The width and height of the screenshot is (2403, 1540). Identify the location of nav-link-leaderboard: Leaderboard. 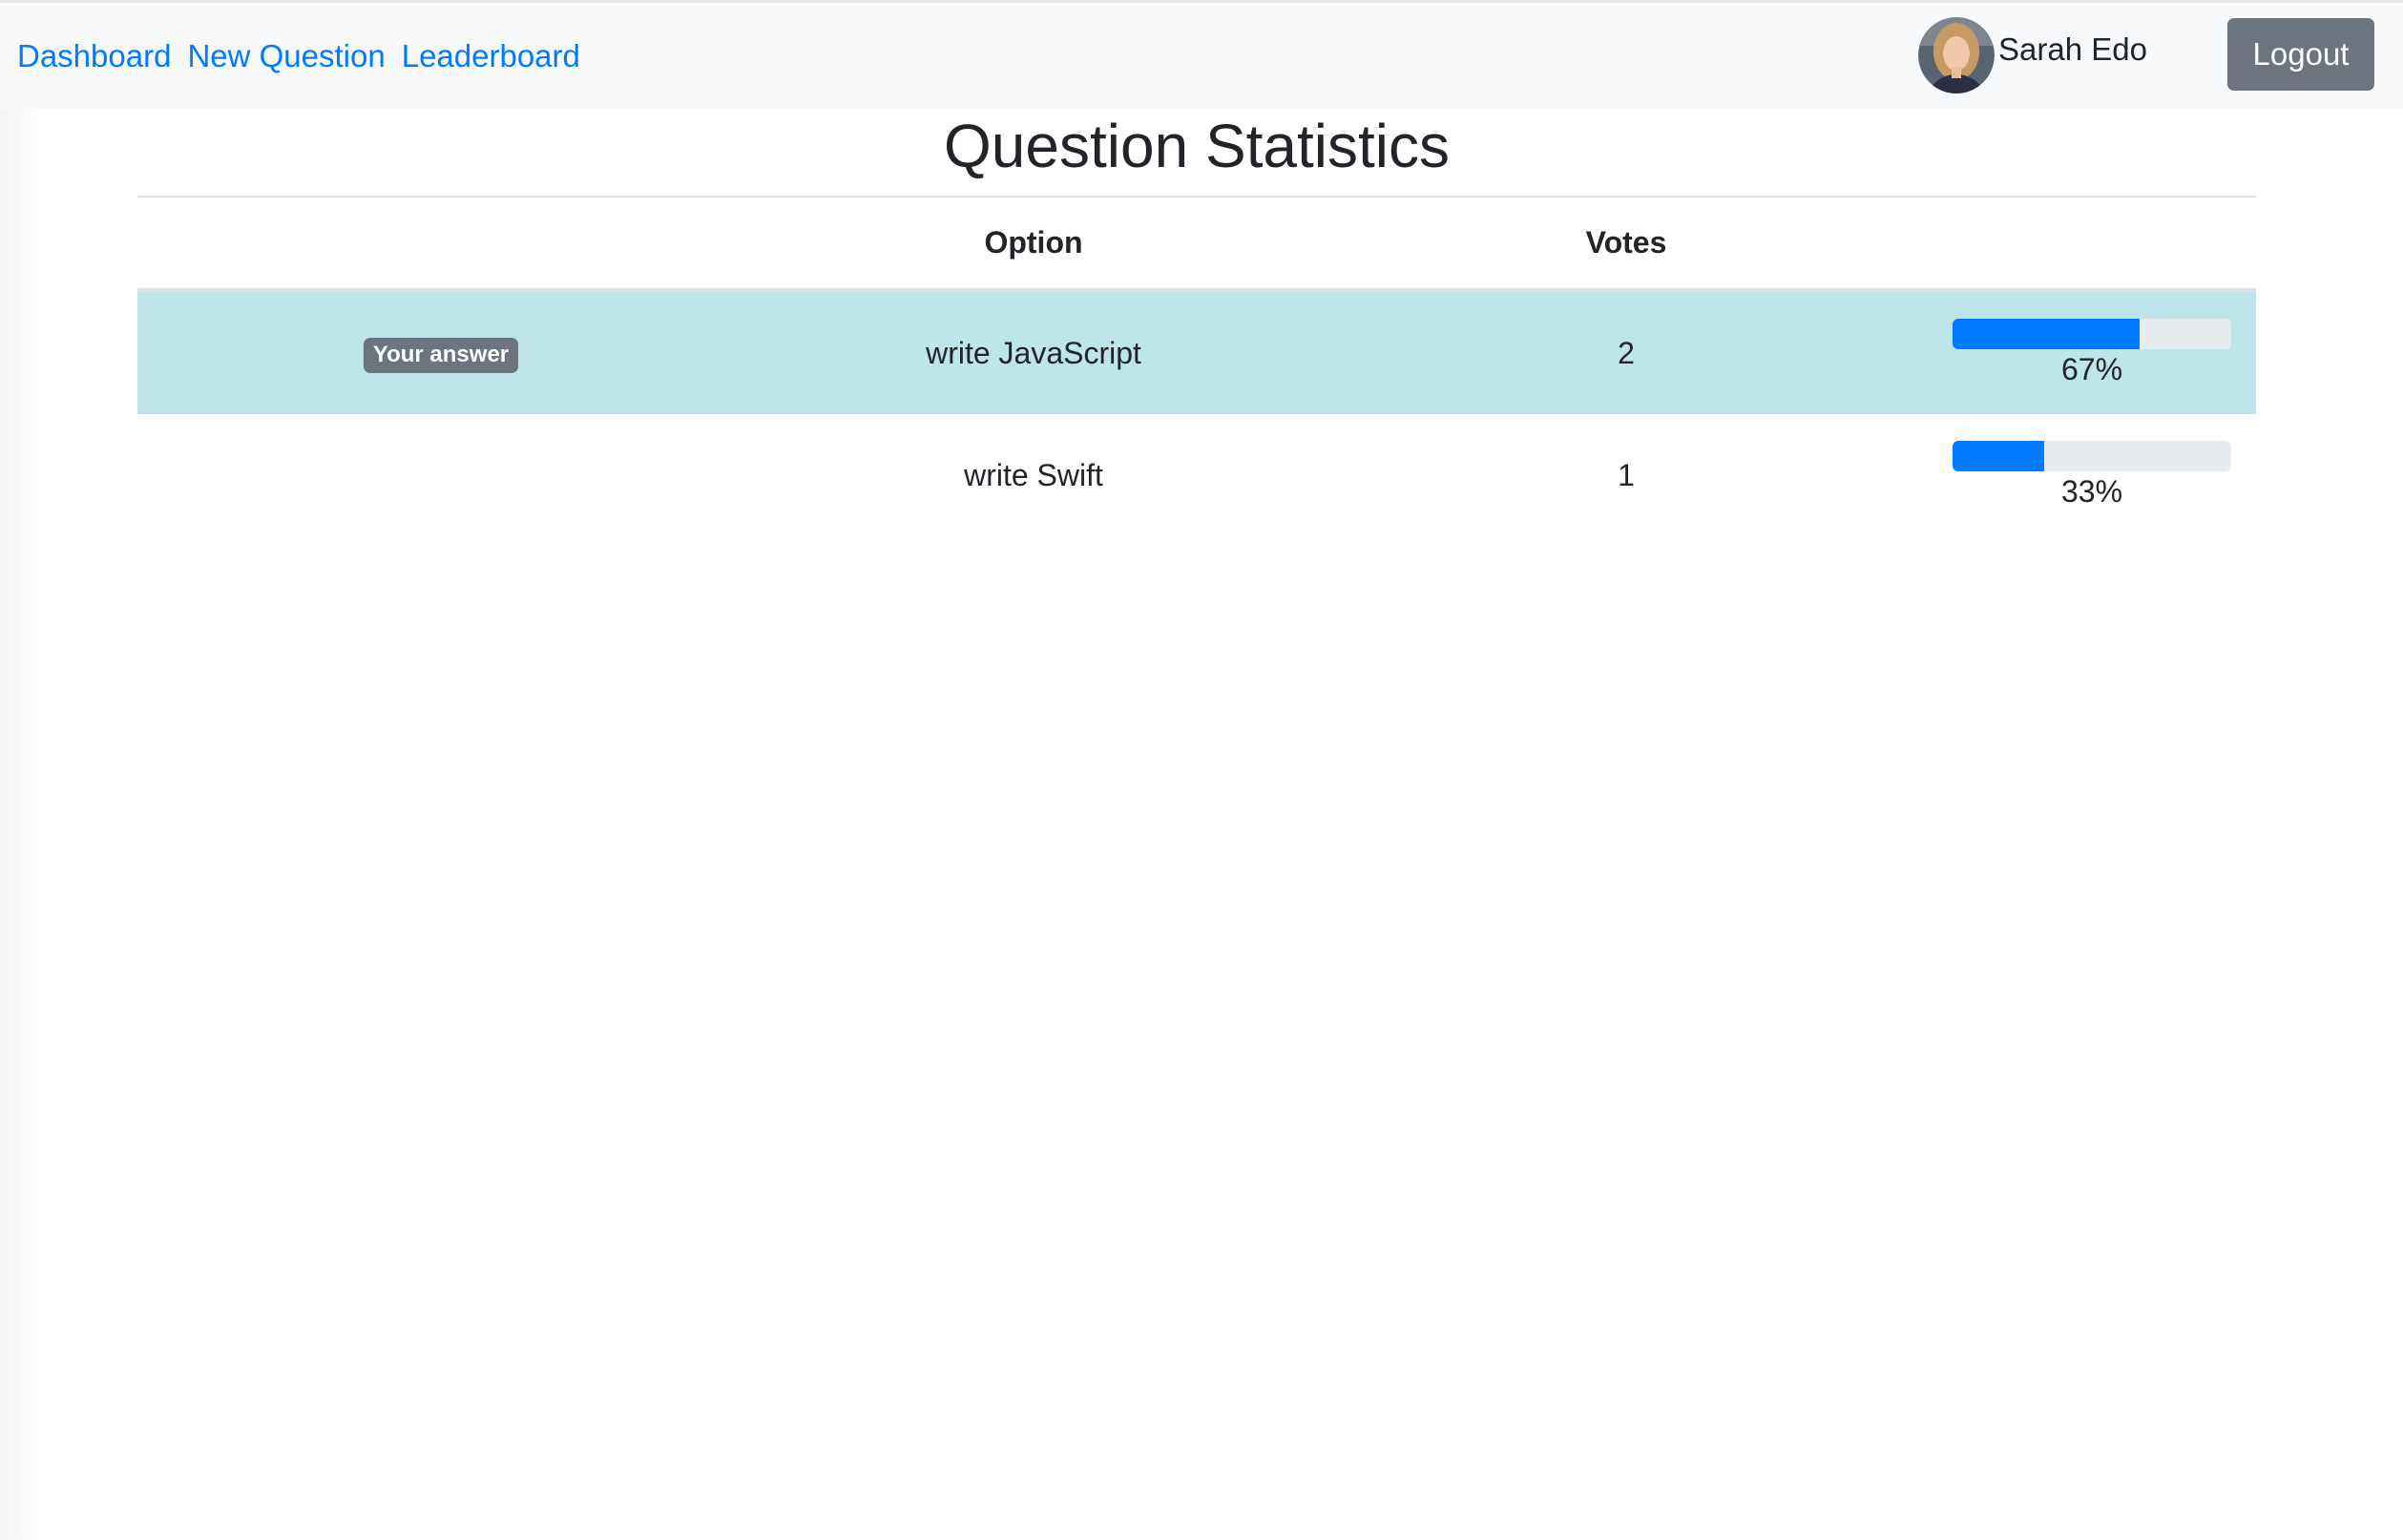
(491, 56).